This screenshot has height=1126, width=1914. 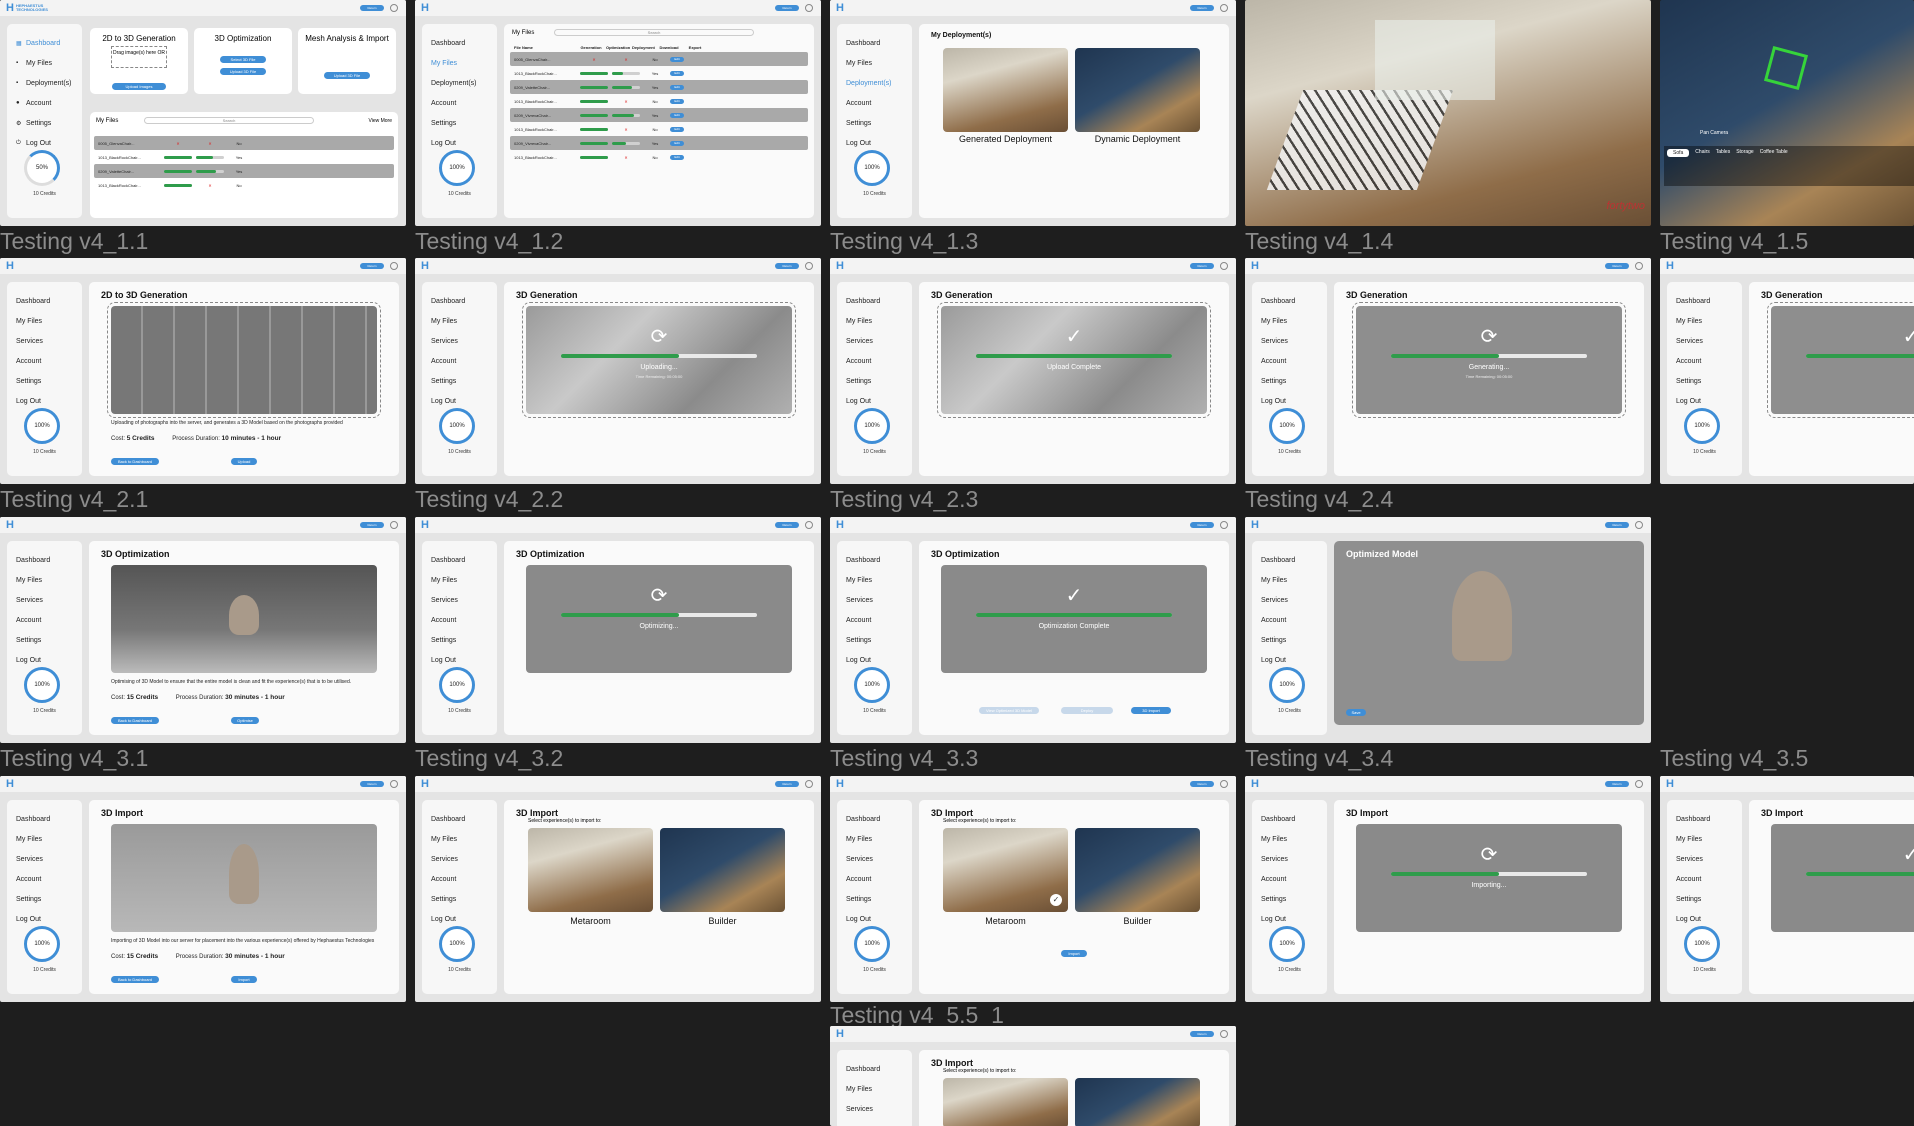 I want to click on table-row: 1013_BlackRockChair... Yes Edit, so click(x=659, y=73).